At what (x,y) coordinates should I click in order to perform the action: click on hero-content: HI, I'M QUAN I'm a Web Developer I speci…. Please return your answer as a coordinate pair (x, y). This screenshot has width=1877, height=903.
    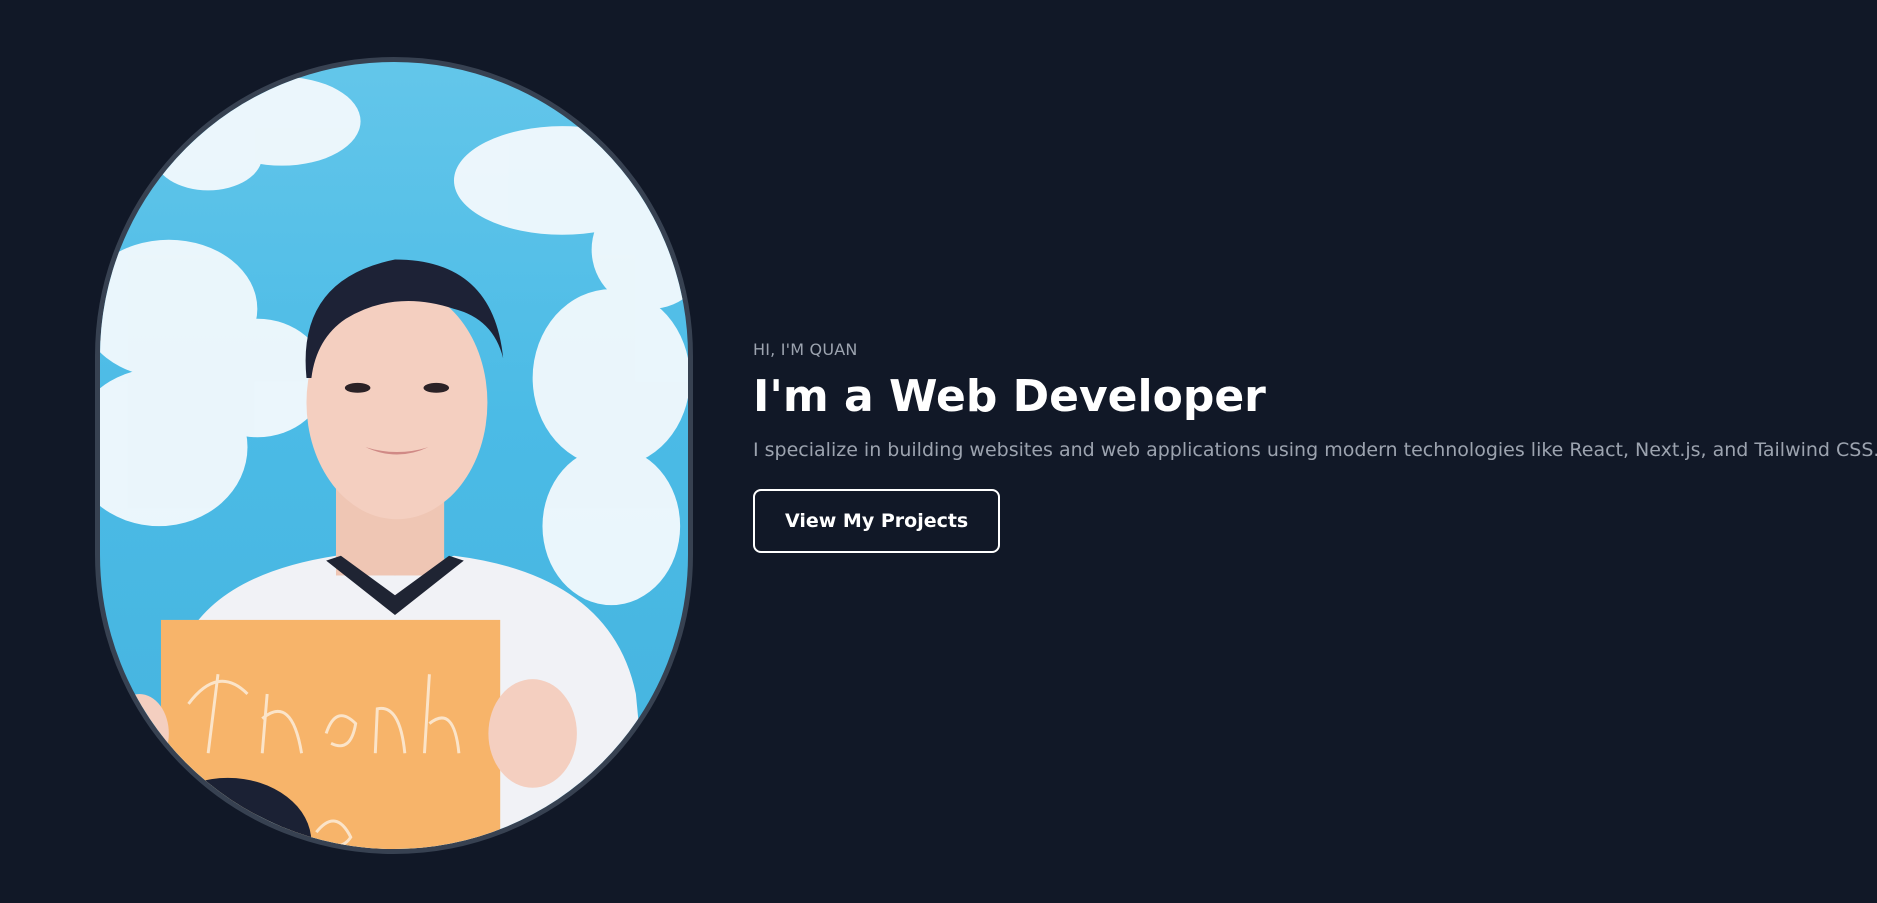
    Looking at the image, I should click on (1315, 447).